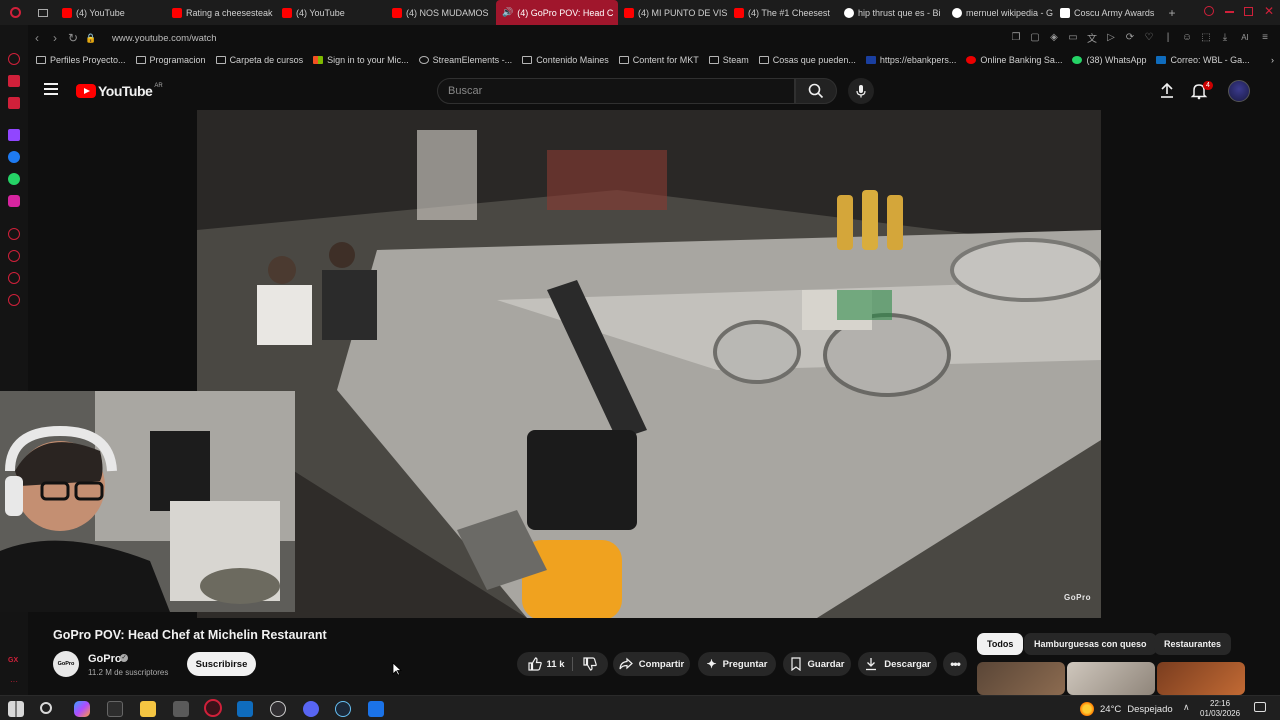 The height and width of the screenshot is (720, 1280). I want to click on more-actions-button: •••, so click(955, 664).